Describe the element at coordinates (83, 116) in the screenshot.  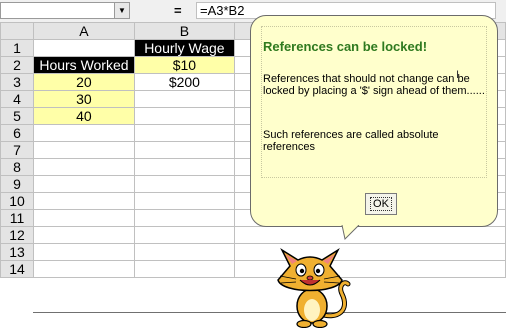
I see `cell-a5: 40` at that location.